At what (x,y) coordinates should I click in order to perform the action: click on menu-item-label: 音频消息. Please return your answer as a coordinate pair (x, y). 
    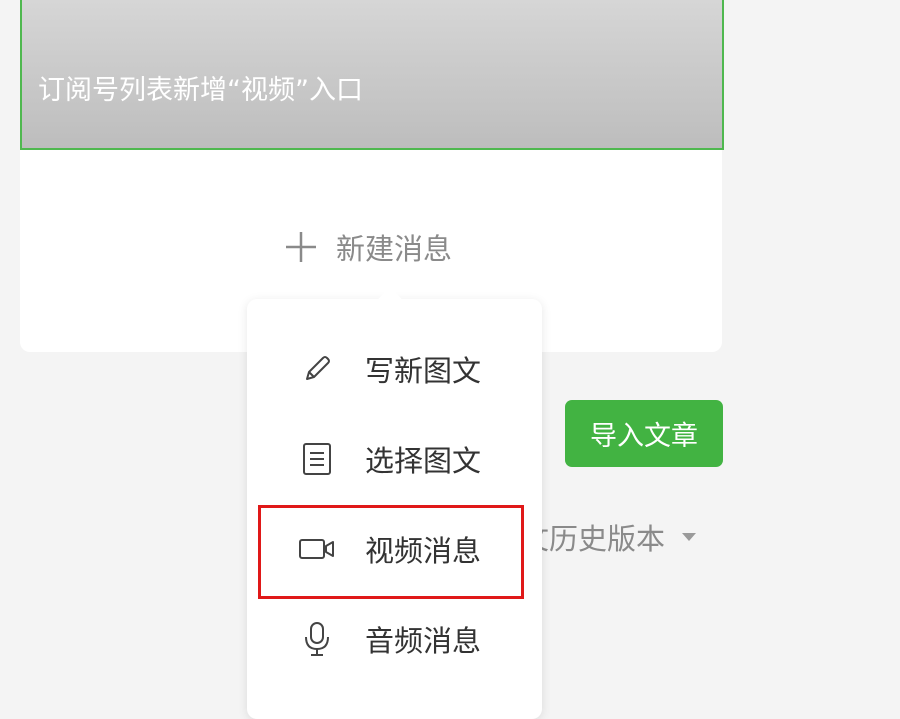
    Looking at the image, I should click on (423, 641).